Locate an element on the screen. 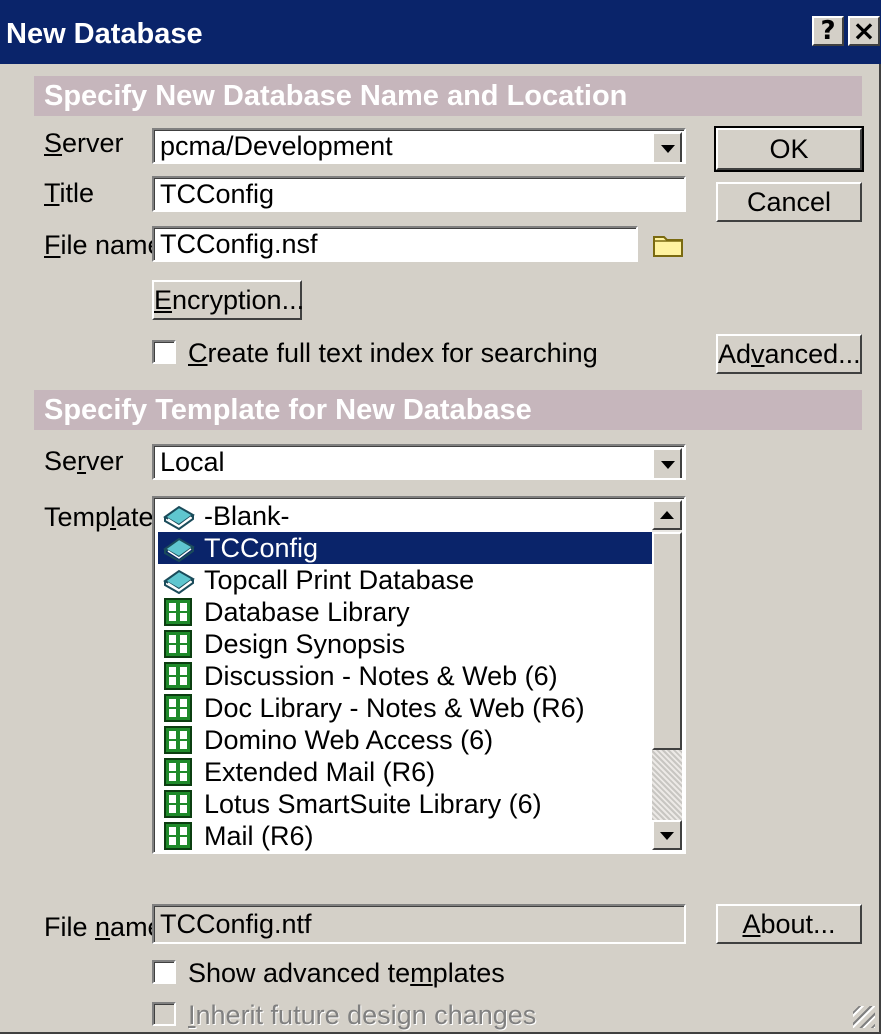  resize-grip-icon is located at coordinates (864, 1017).